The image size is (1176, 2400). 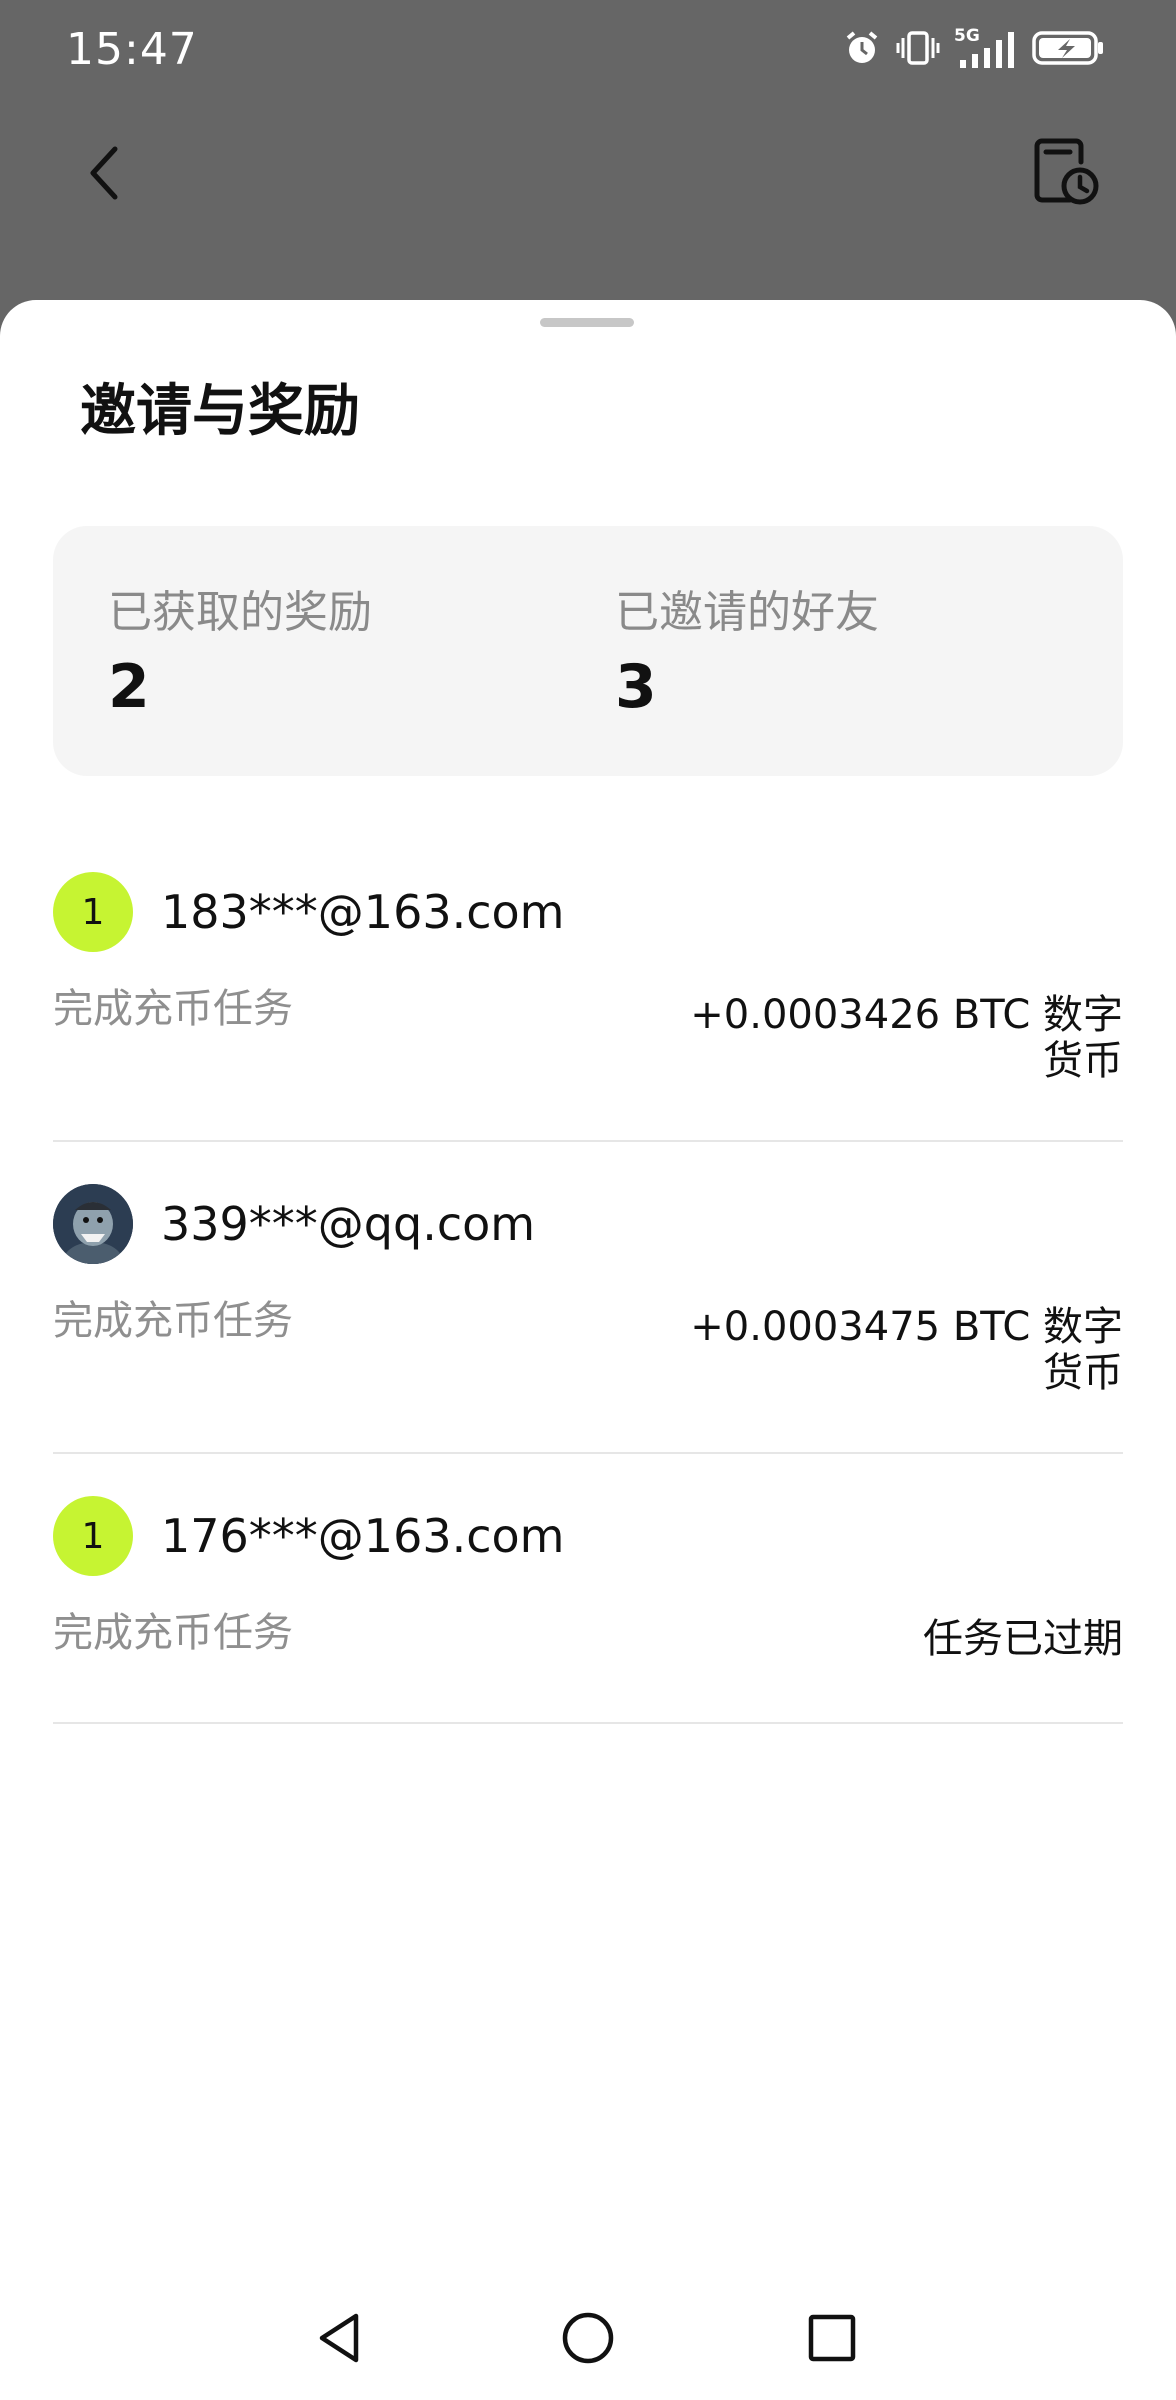 I want to click on avatar, so click(x=93, y=1224).